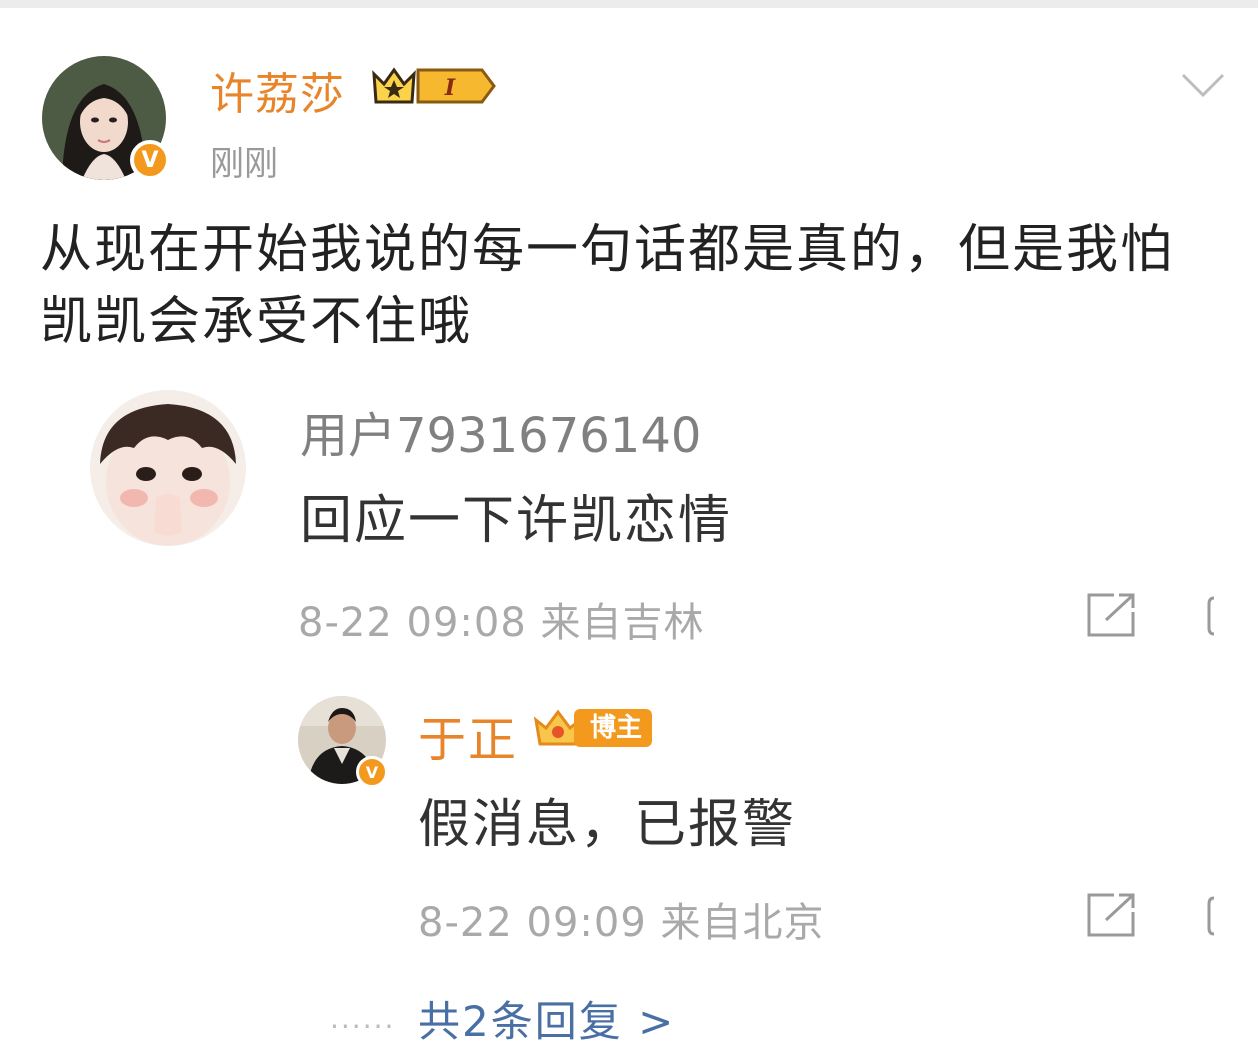 This screenshot has height=1049, width=1258. Describe the element at coordinates (742, 923) in the screenshot. I see `reply-location: 来自北京` at that location.